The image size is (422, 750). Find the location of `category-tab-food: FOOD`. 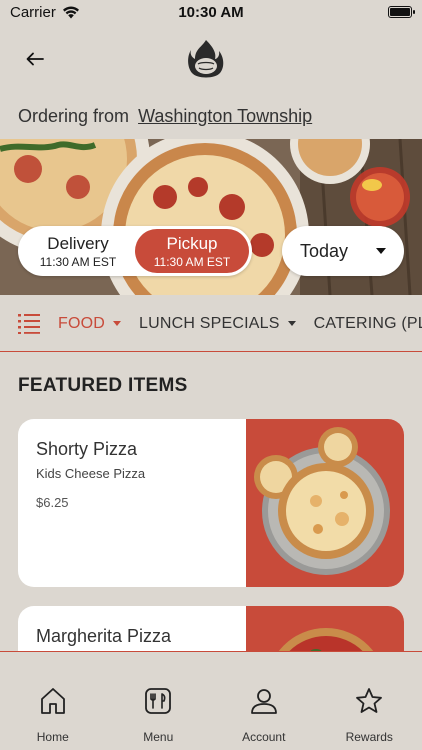

category-tab-food: FOOD is located at coordinates (90, 323).